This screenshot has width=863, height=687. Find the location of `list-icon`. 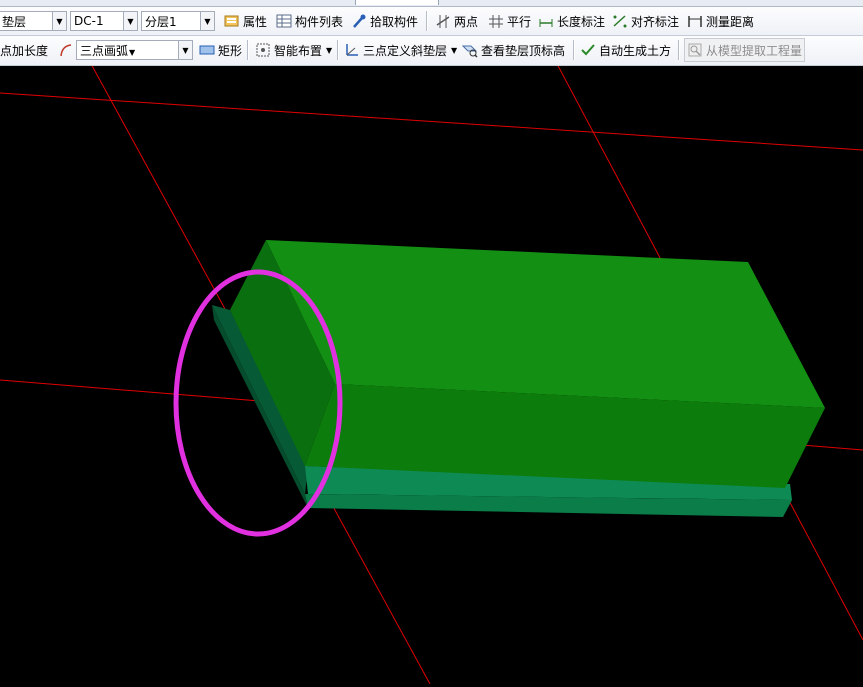

list-icon is located at coordinates (284, 21).